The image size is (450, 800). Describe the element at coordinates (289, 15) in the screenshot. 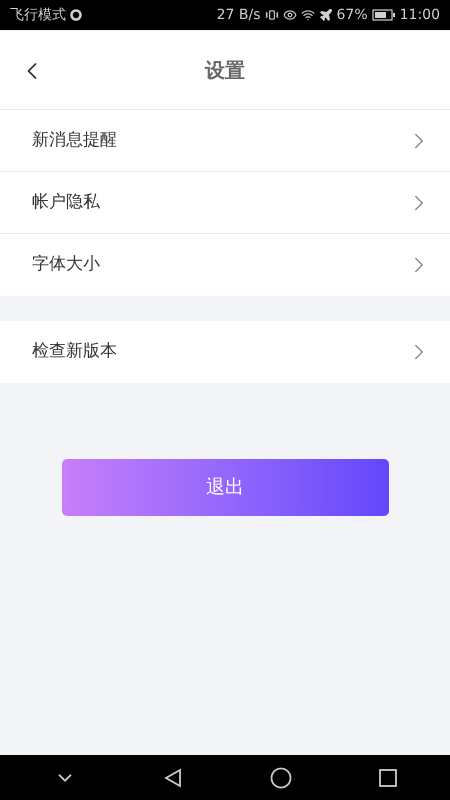

I see `eye-icon` at that location.